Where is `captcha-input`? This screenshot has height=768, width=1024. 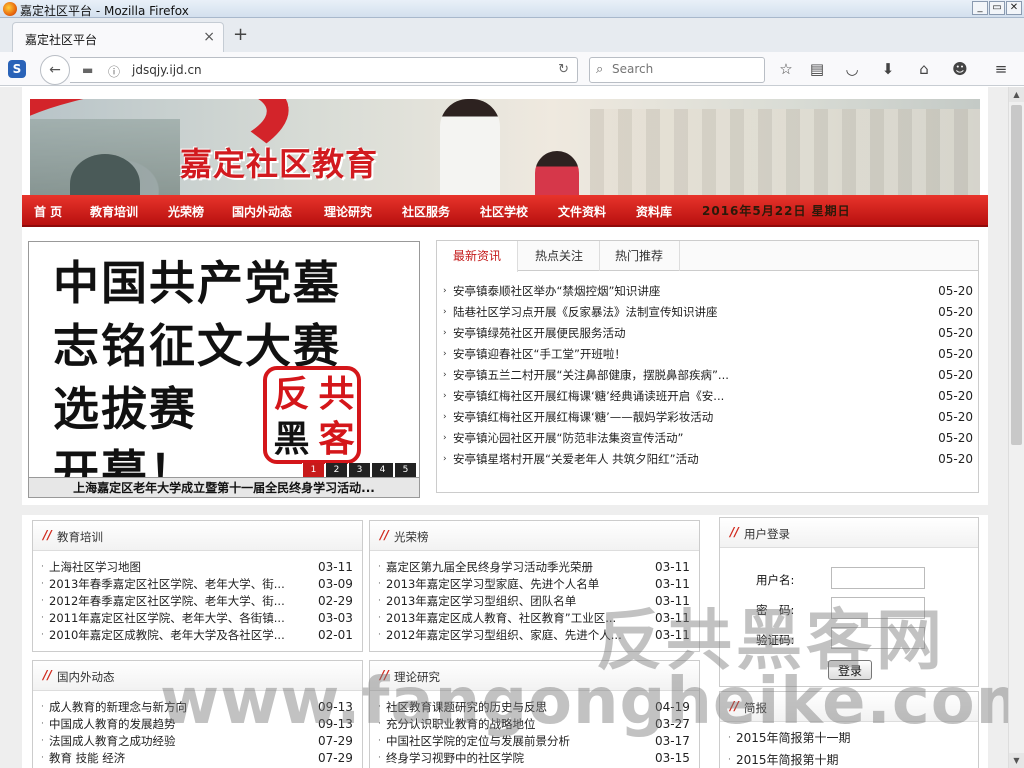
captcha-input is located at coordinates (878, 638).